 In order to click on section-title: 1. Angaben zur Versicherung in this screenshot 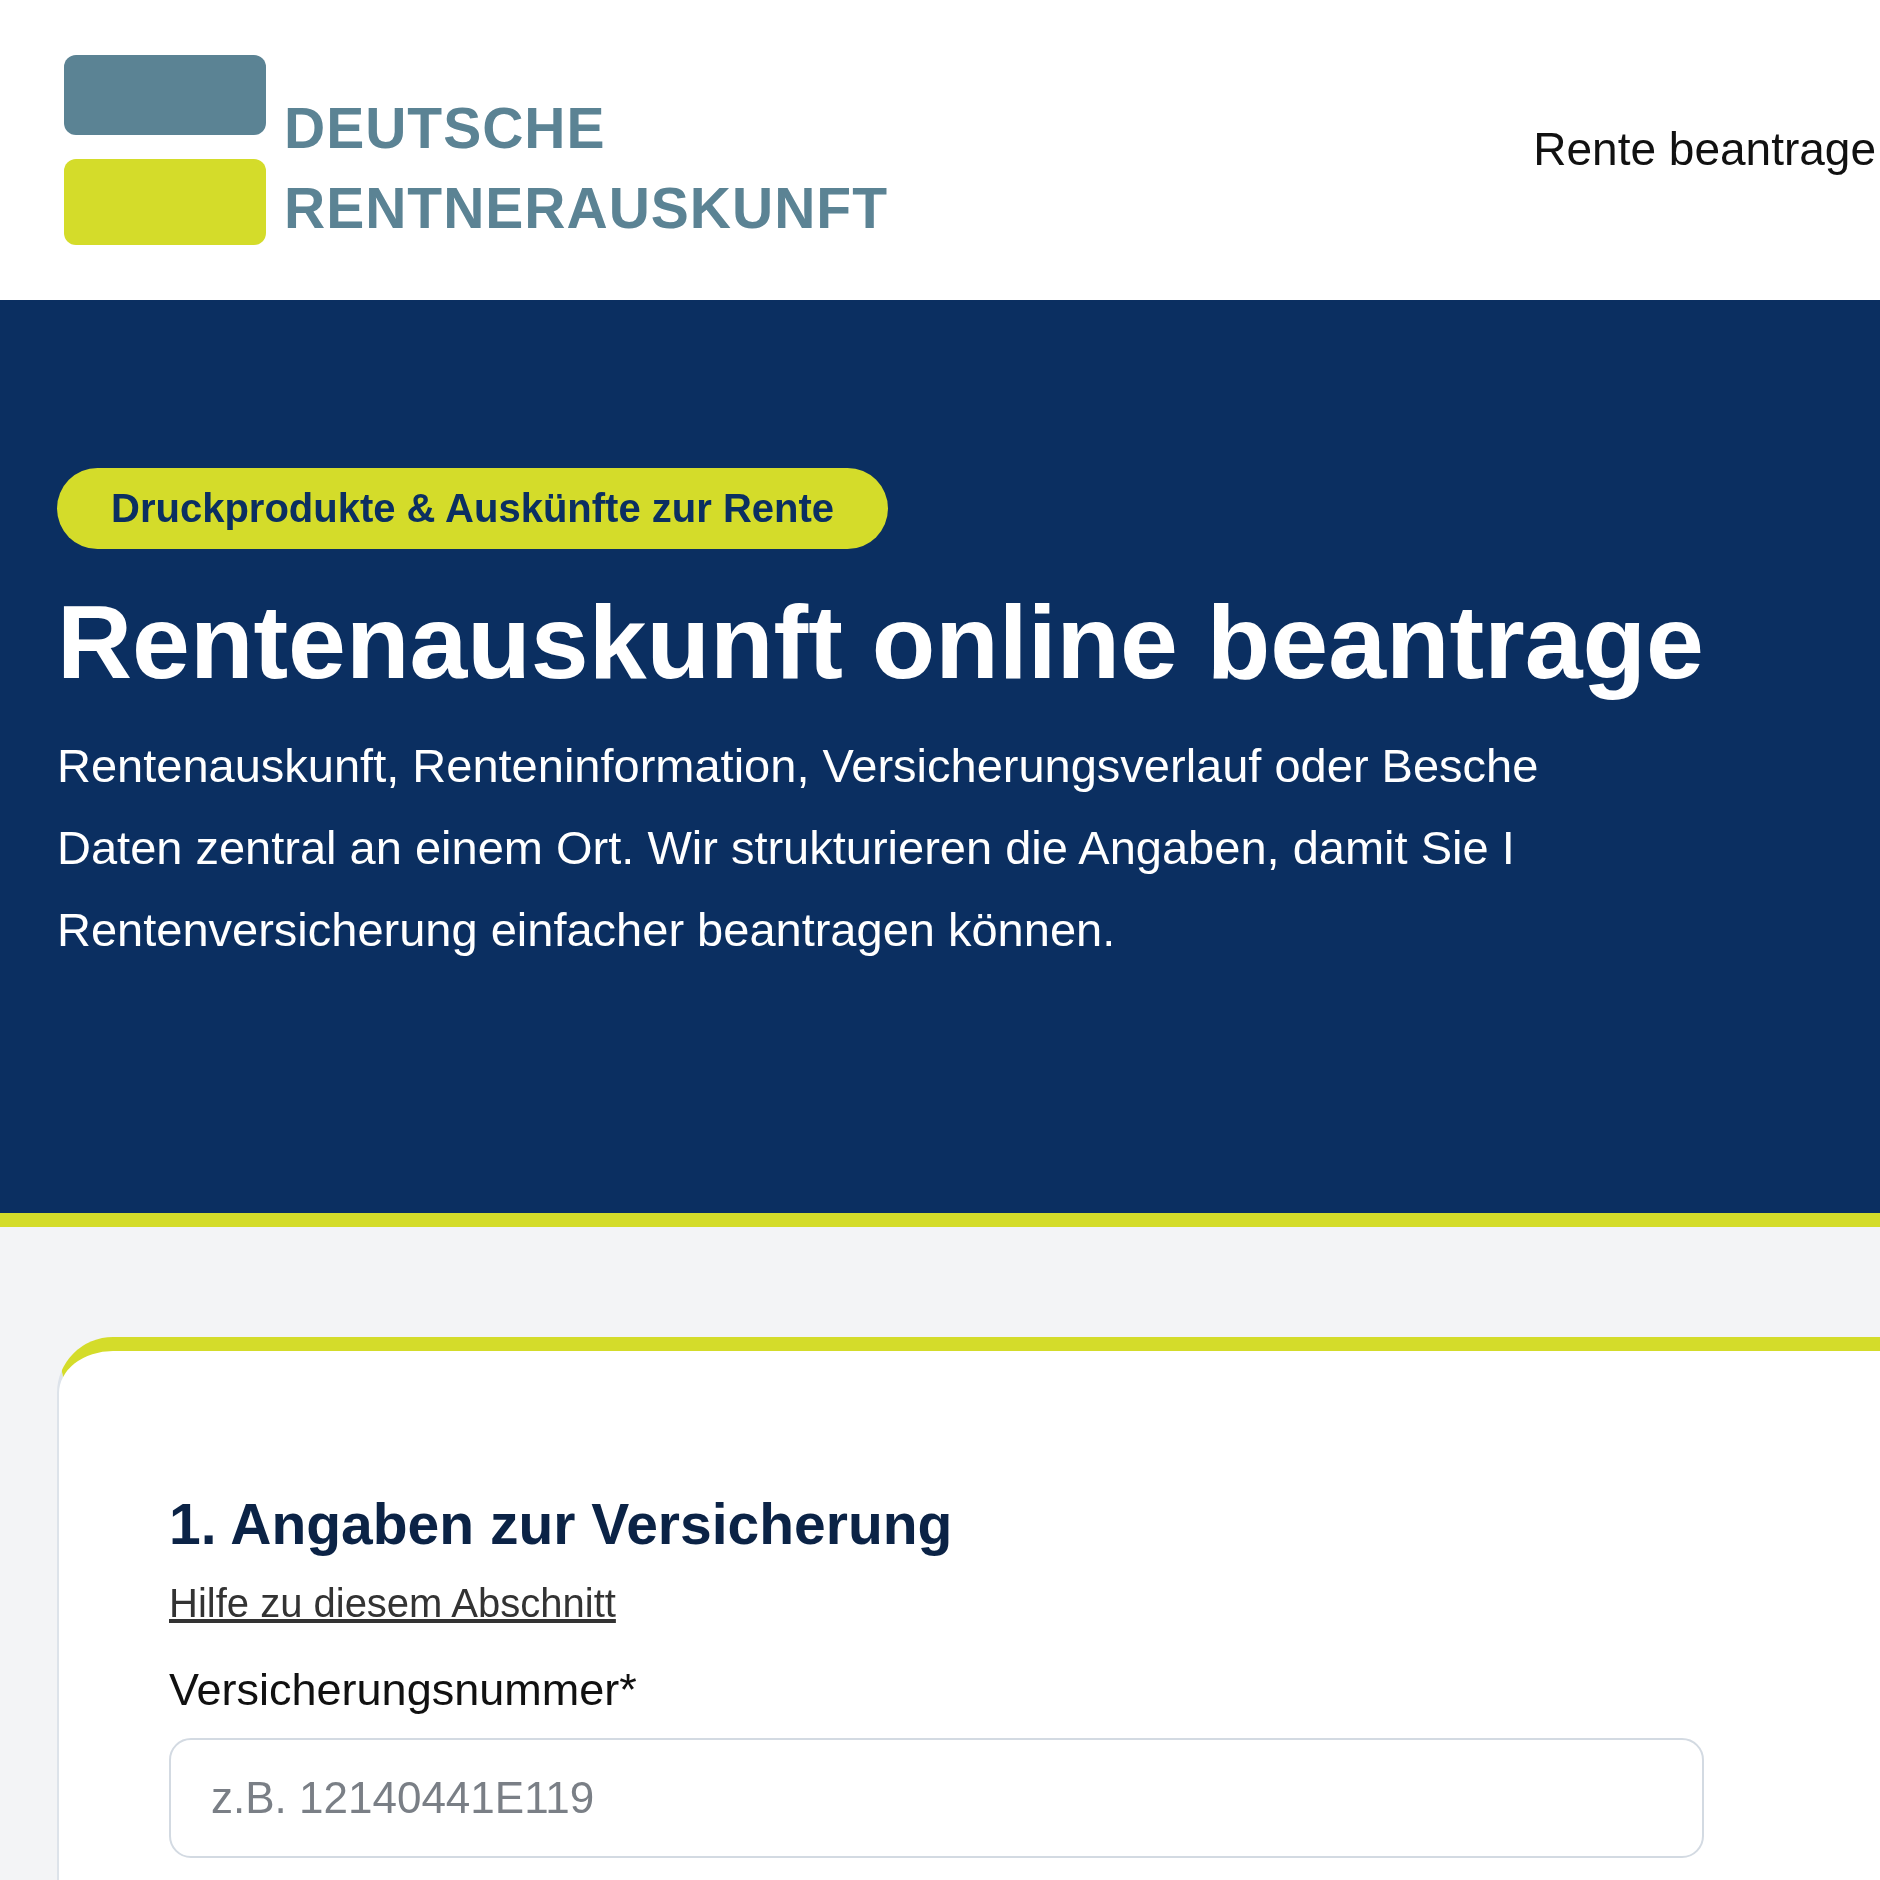, I will do `click(561, 1524)`.